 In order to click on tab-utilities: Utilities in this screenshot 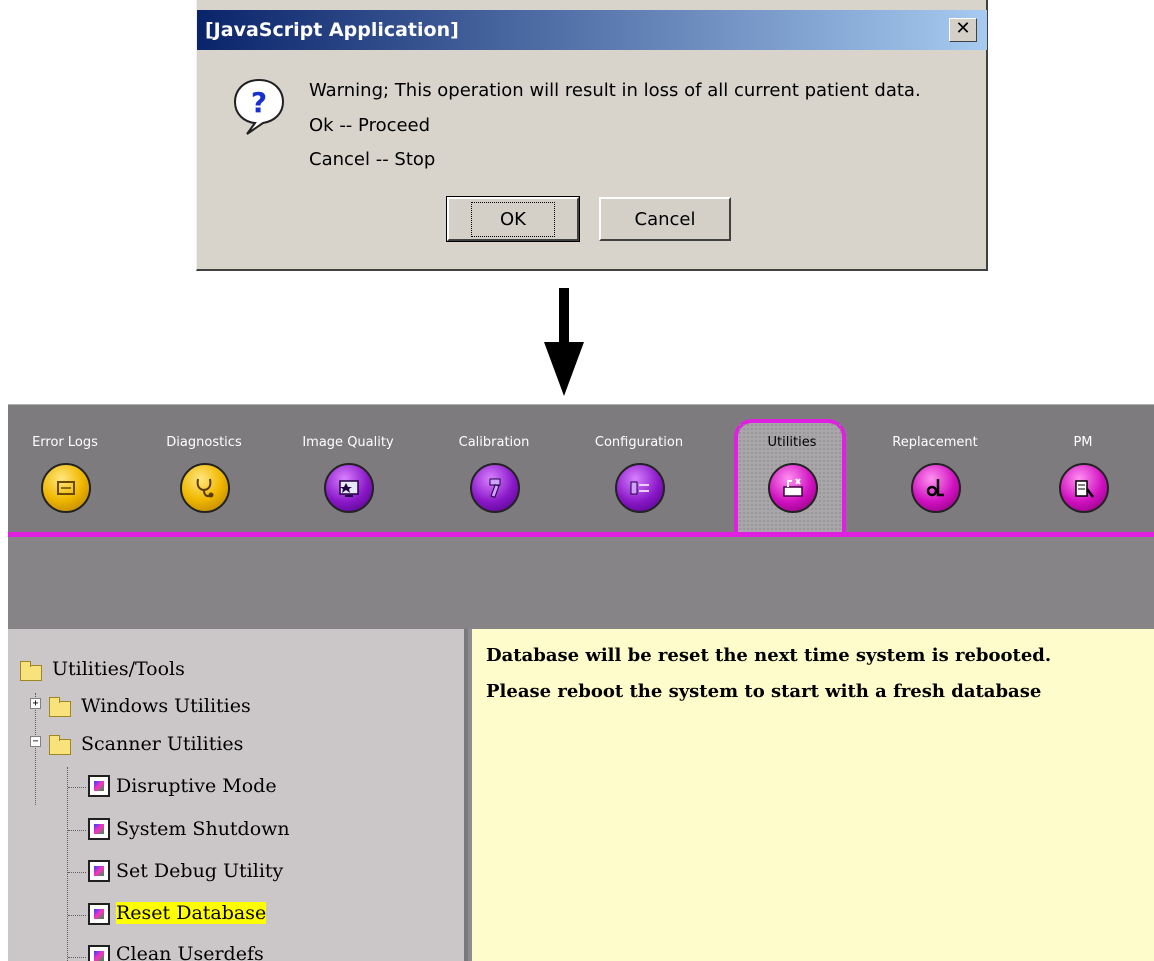, I will do `click(792, 485)`.